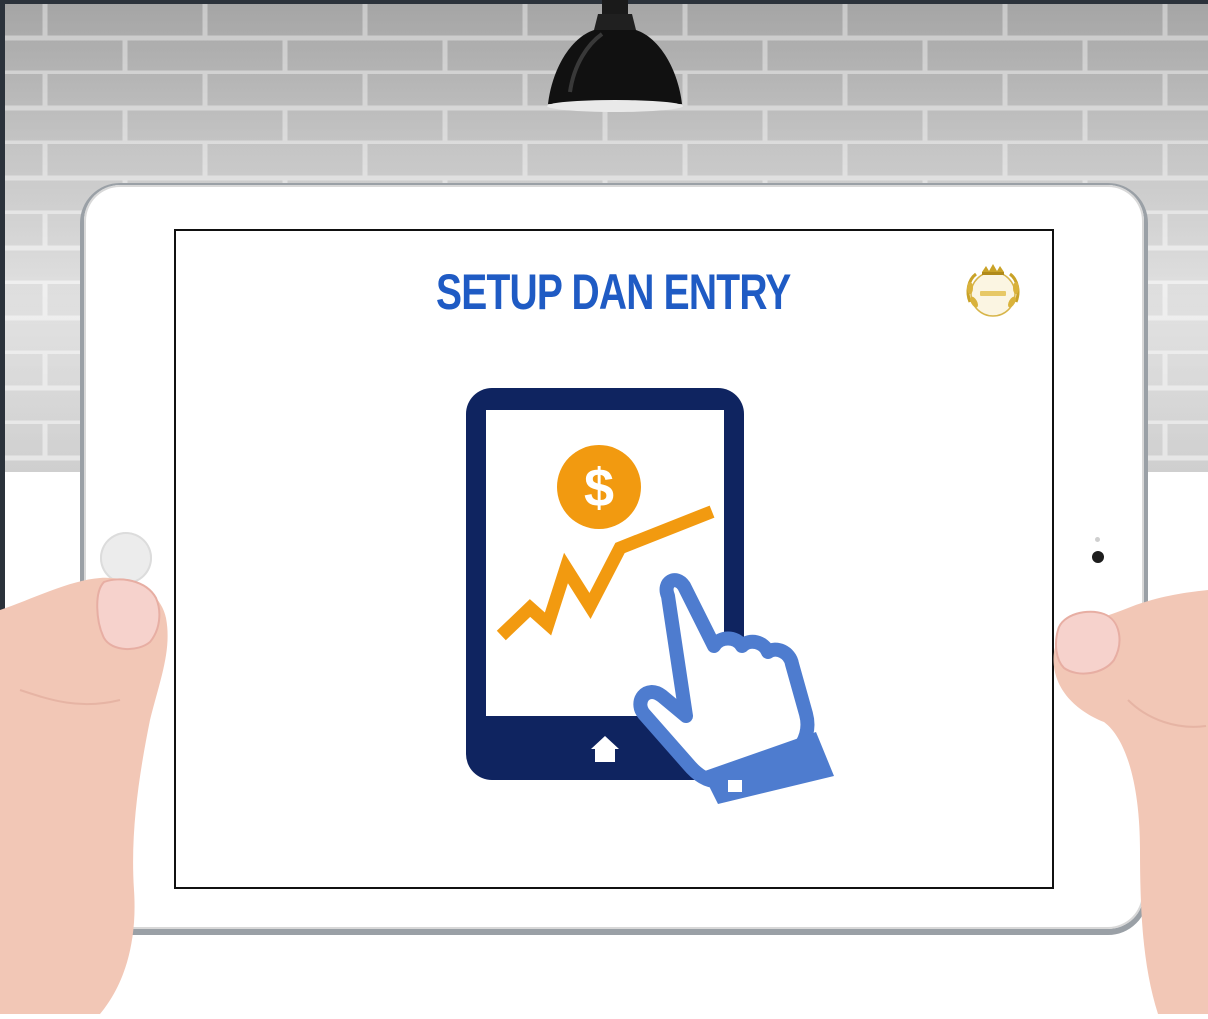  What do you see at coordinates (1098, 557) in the screenshot?
I see `tablet-camera` at bounding box center [1098, 557].